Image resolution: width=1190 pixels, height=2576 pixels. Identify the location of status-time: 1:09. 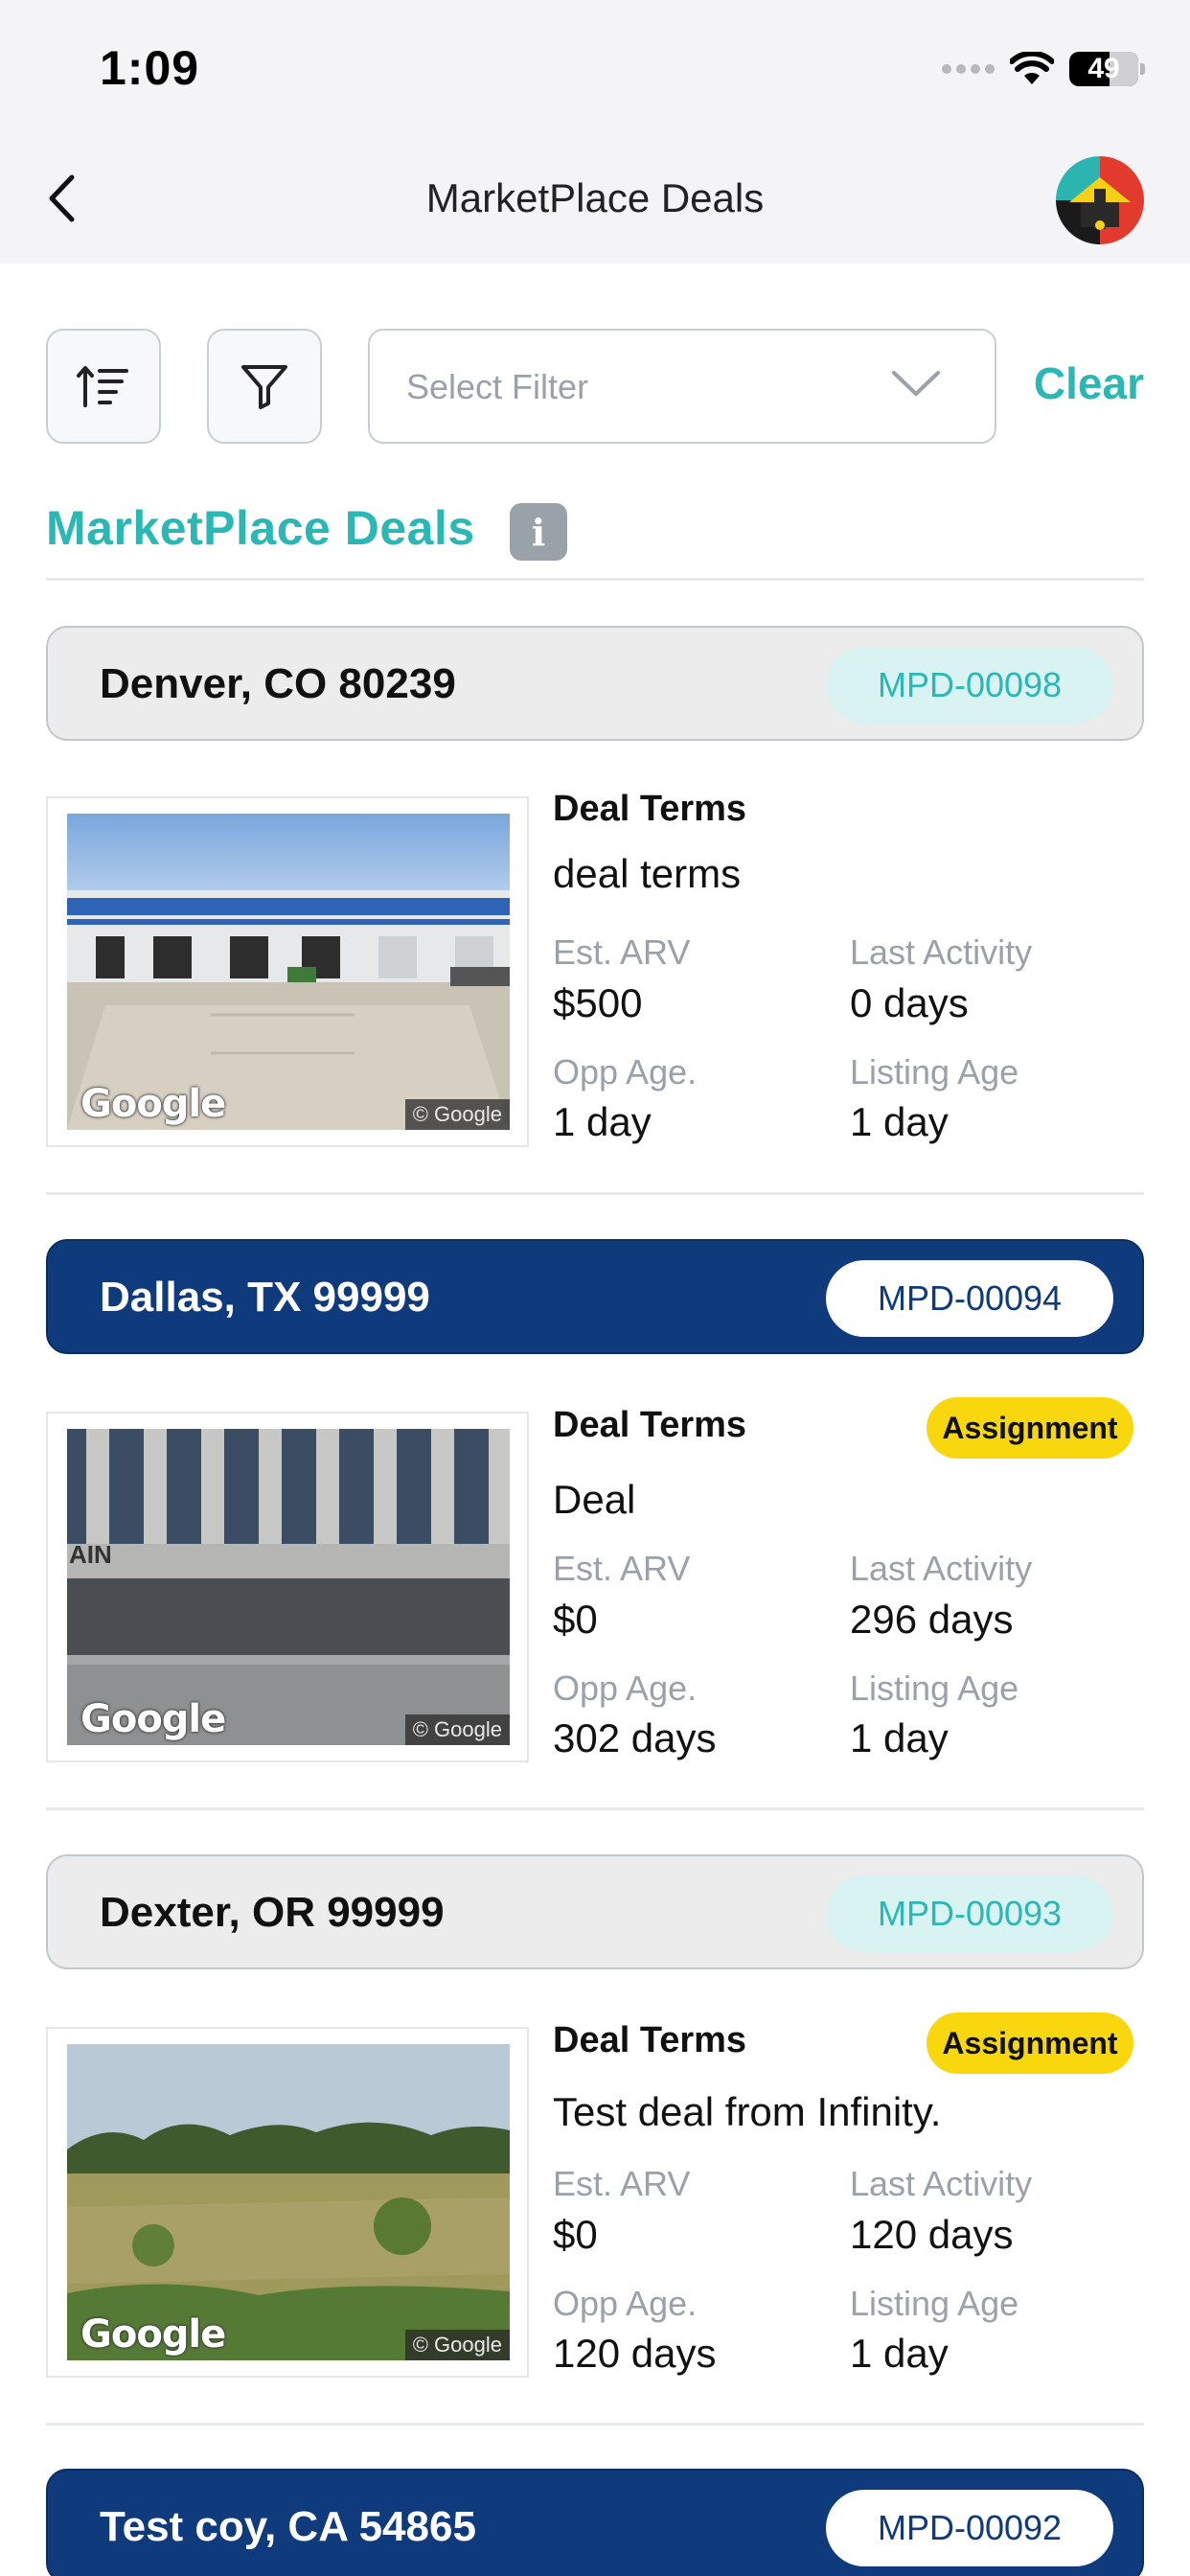
(150, 68).